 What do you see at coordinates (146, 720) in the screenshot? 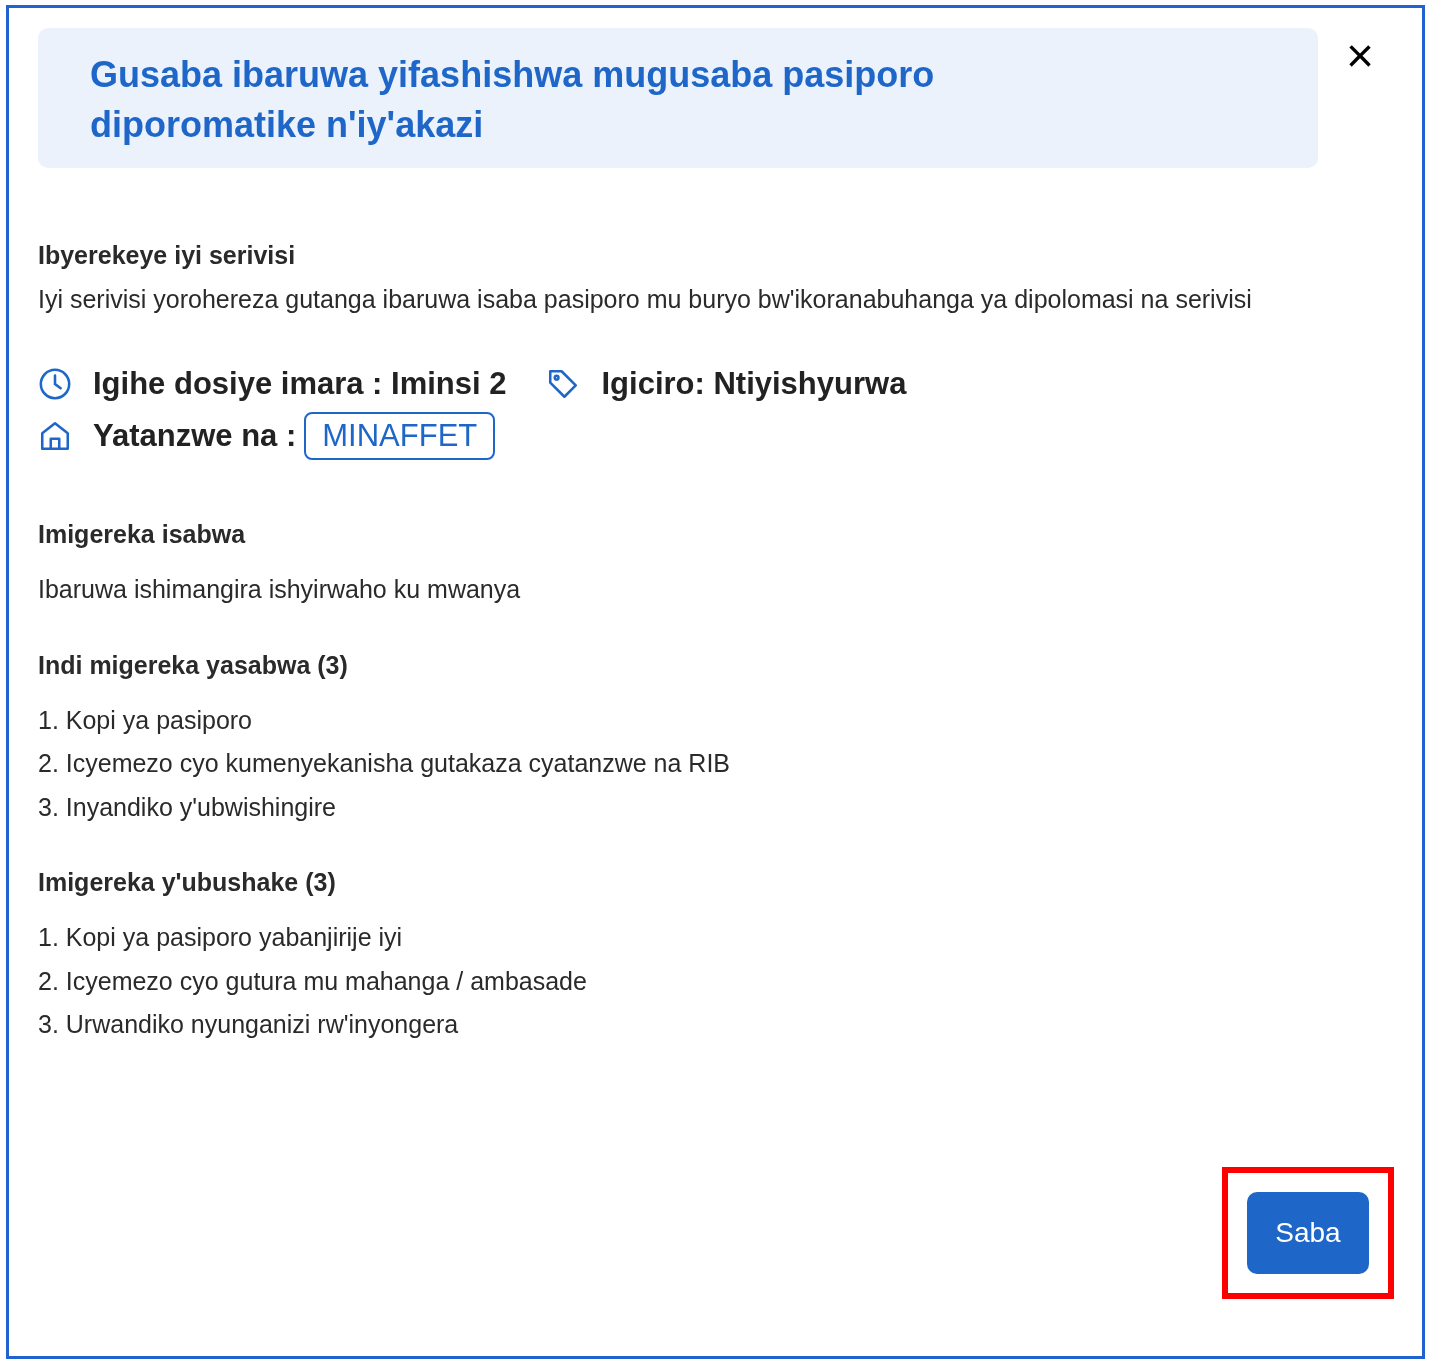
I see `list-item: 1. Kopi ya pasiporo` at bounding box center [146, 720].